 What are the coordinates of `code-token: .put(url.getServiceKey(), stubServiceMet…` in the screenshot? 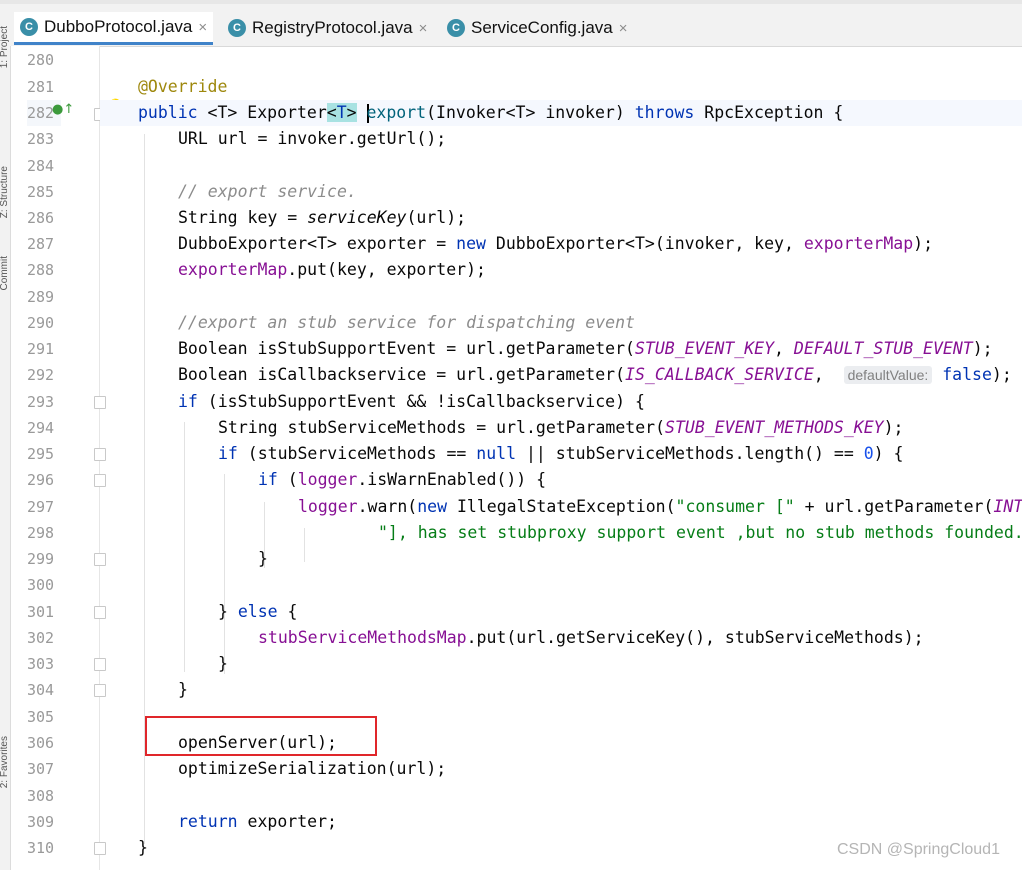 It's located at (695, 637).